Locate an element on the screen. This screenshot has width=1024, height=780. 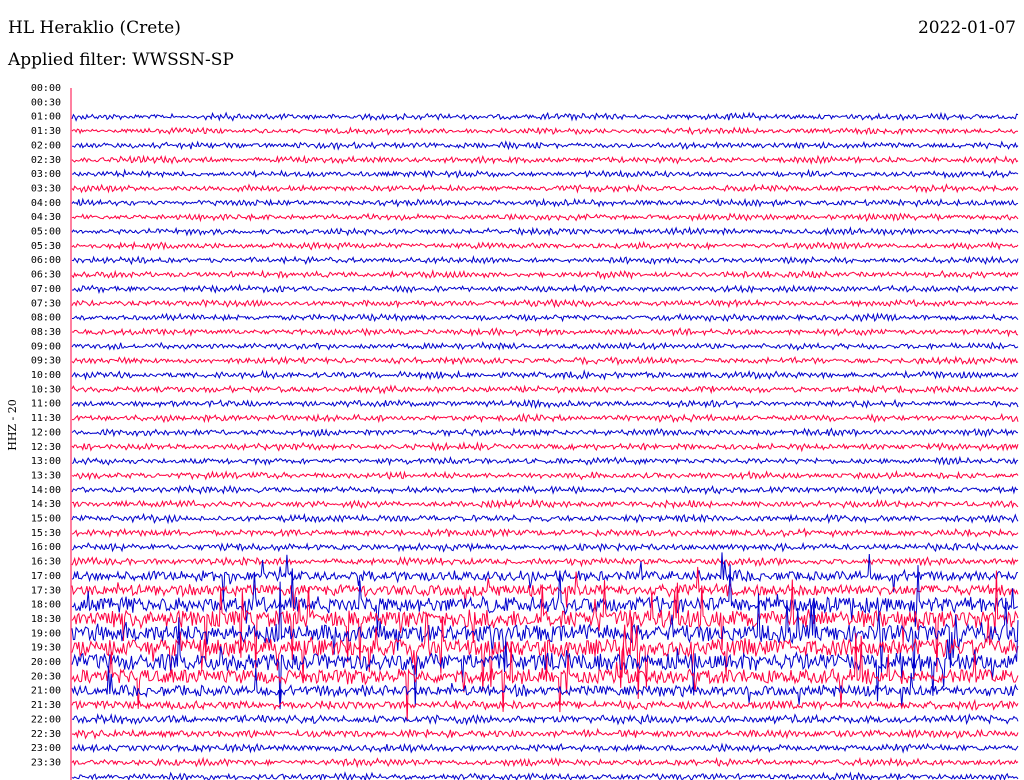
time-tick-label: 19:30 is located at coordinates (46, 648).